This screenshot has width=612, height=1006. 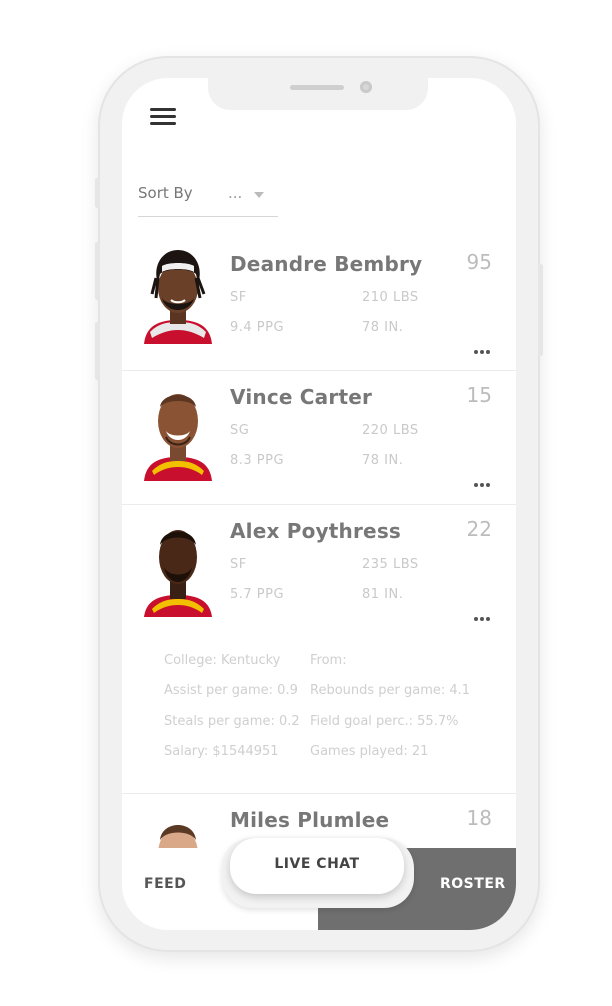 What do you see at coordinates (390, 564) in the screenshot?
I see `player-weight: 235 LBS` at bounding box center [390, 564].